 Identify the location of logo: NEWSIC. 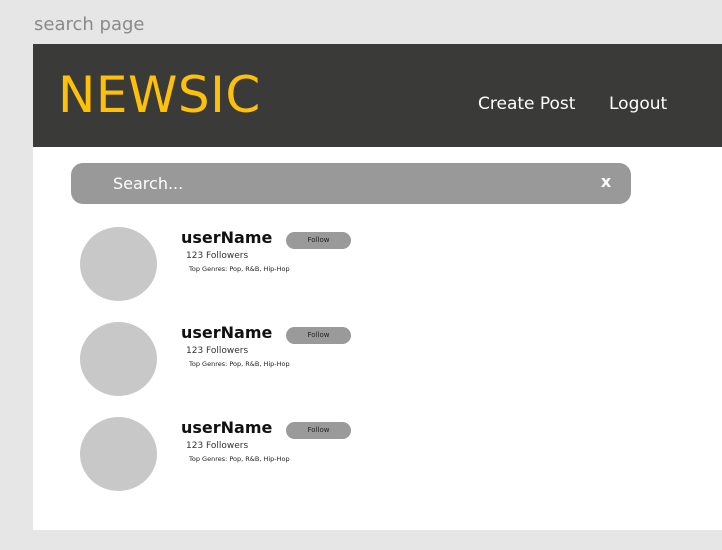
(159, 95).